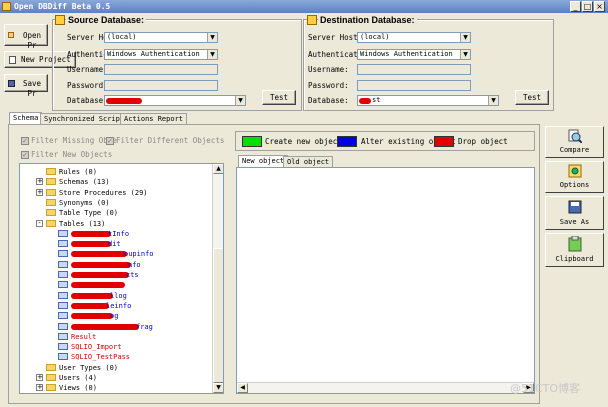 The image size is (608, 407). I want to click on dest-server-select: (local) ▼, so click(414, 37).